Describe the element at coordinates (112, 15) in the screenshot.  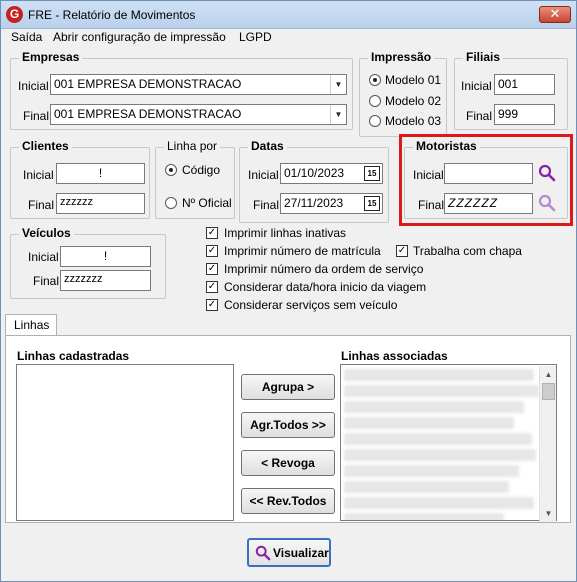
I see `window-title: FRE - Relatório de Movimentos` at that location.